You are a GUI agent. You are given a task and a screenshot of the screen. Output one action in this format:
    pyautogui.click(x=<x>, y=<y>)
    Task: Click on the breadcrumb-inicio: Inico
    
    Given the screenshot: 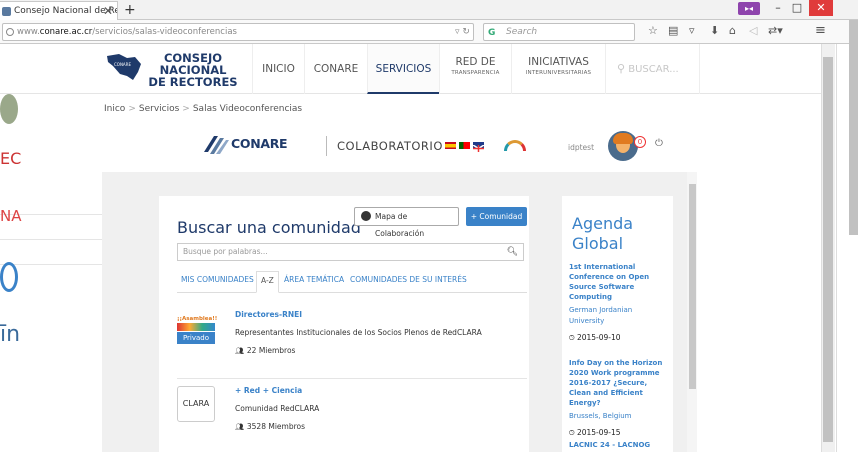 What is the action you would take?
    pyautogui.click(x=114, y=109)
    